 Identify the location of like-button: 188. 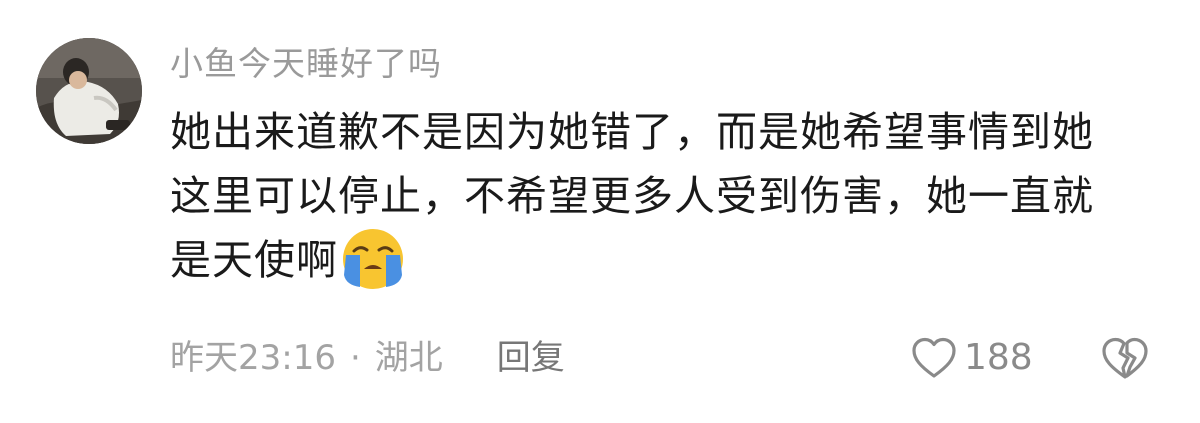
(971, 358).